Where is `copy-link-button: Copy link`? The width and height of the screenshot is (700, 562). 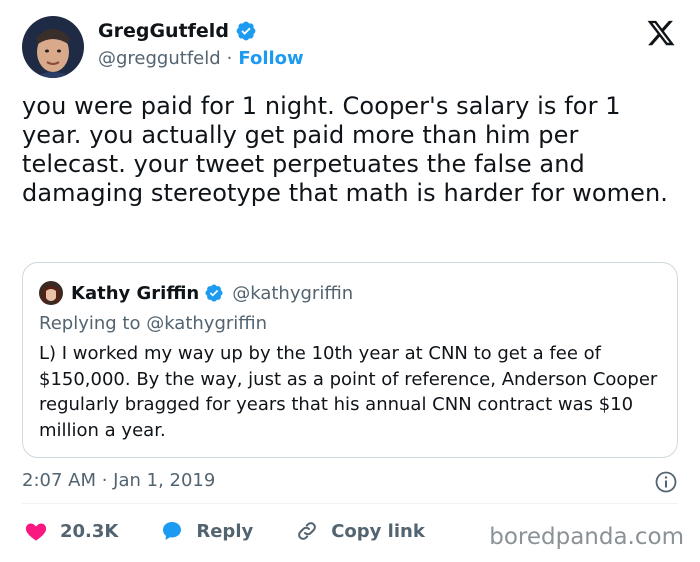 copy-link-button: Copy link is located at coordinates (360, 531).